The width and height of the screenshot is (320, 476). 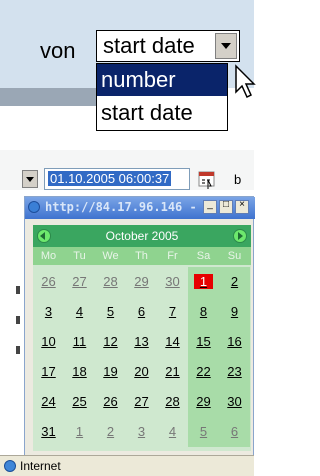 I want to click on calendar-day: 1, so click(x=79, y=432).